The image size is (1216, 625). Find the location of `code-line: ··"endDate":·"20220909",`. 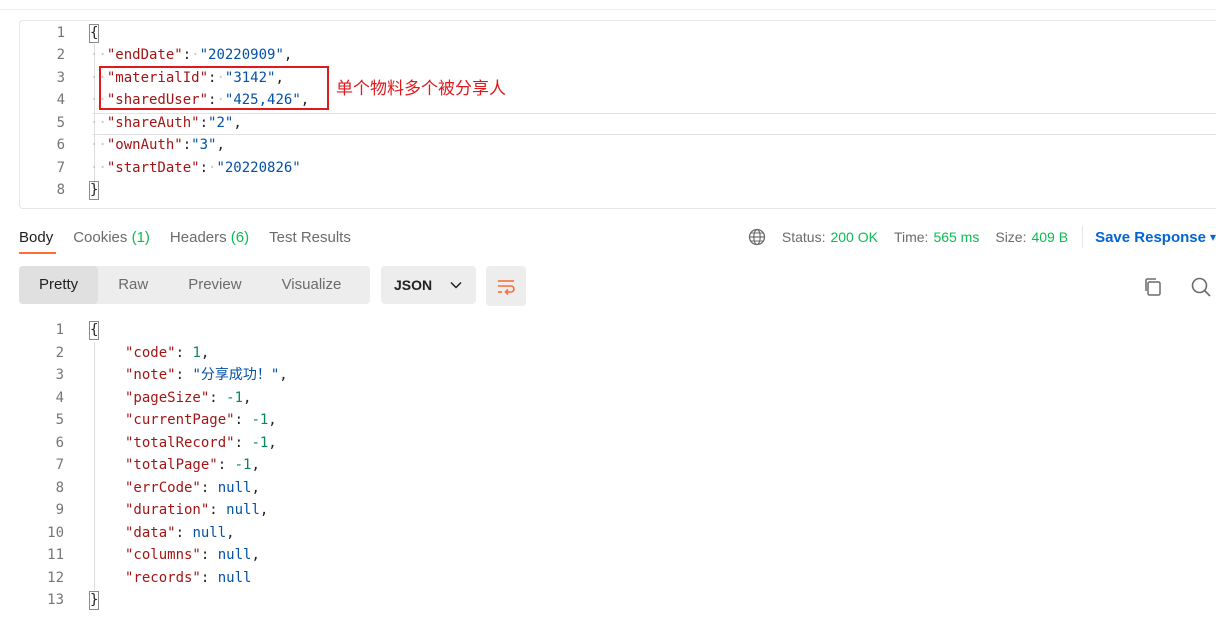

code-line: ··"endDate":·"20220909", is located at coordinates (191, 55).